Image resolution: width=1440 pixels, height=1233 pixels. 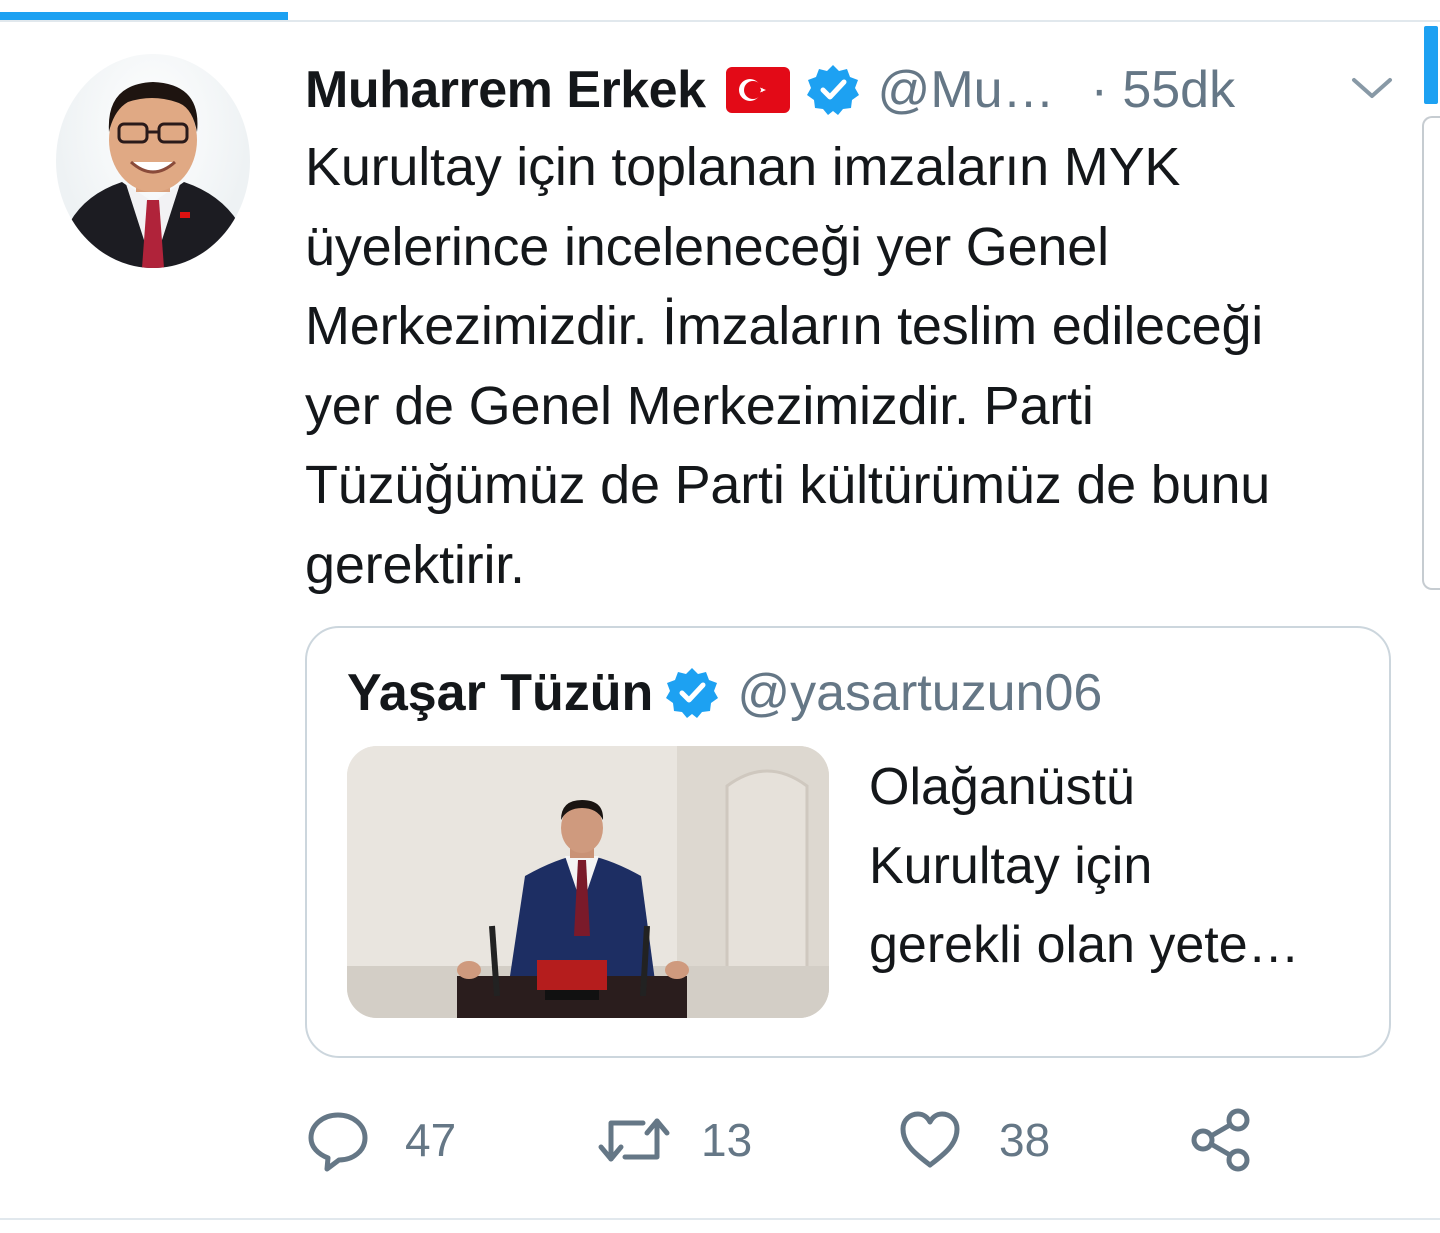 I want to click on top-divider, so click(x=720, y=21).